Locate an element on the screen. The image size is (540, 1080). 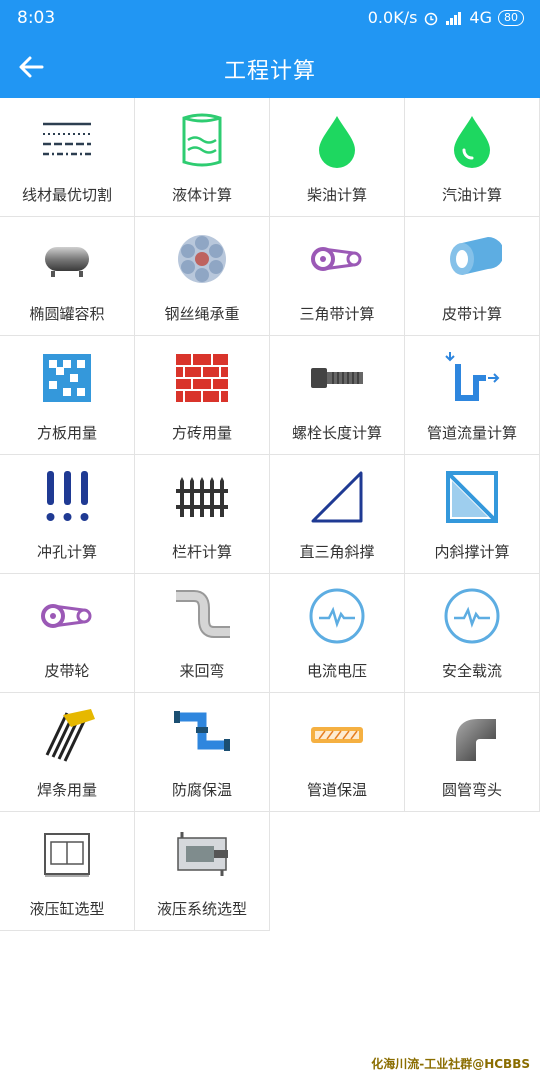
grid-item-diesel: 柴油计算 is located at coordinates (337, 157).